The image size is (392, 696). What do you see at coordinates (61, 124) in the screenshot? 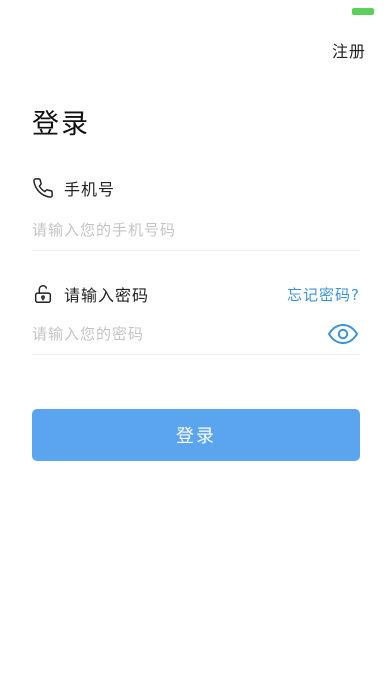
I see `page-title: 登录` at bounding box center [61, 124].